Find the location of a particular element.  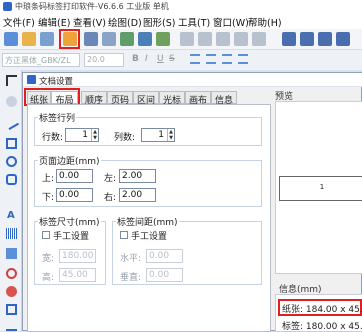

barcode-tool-icon is located at coordinates (11, 233).